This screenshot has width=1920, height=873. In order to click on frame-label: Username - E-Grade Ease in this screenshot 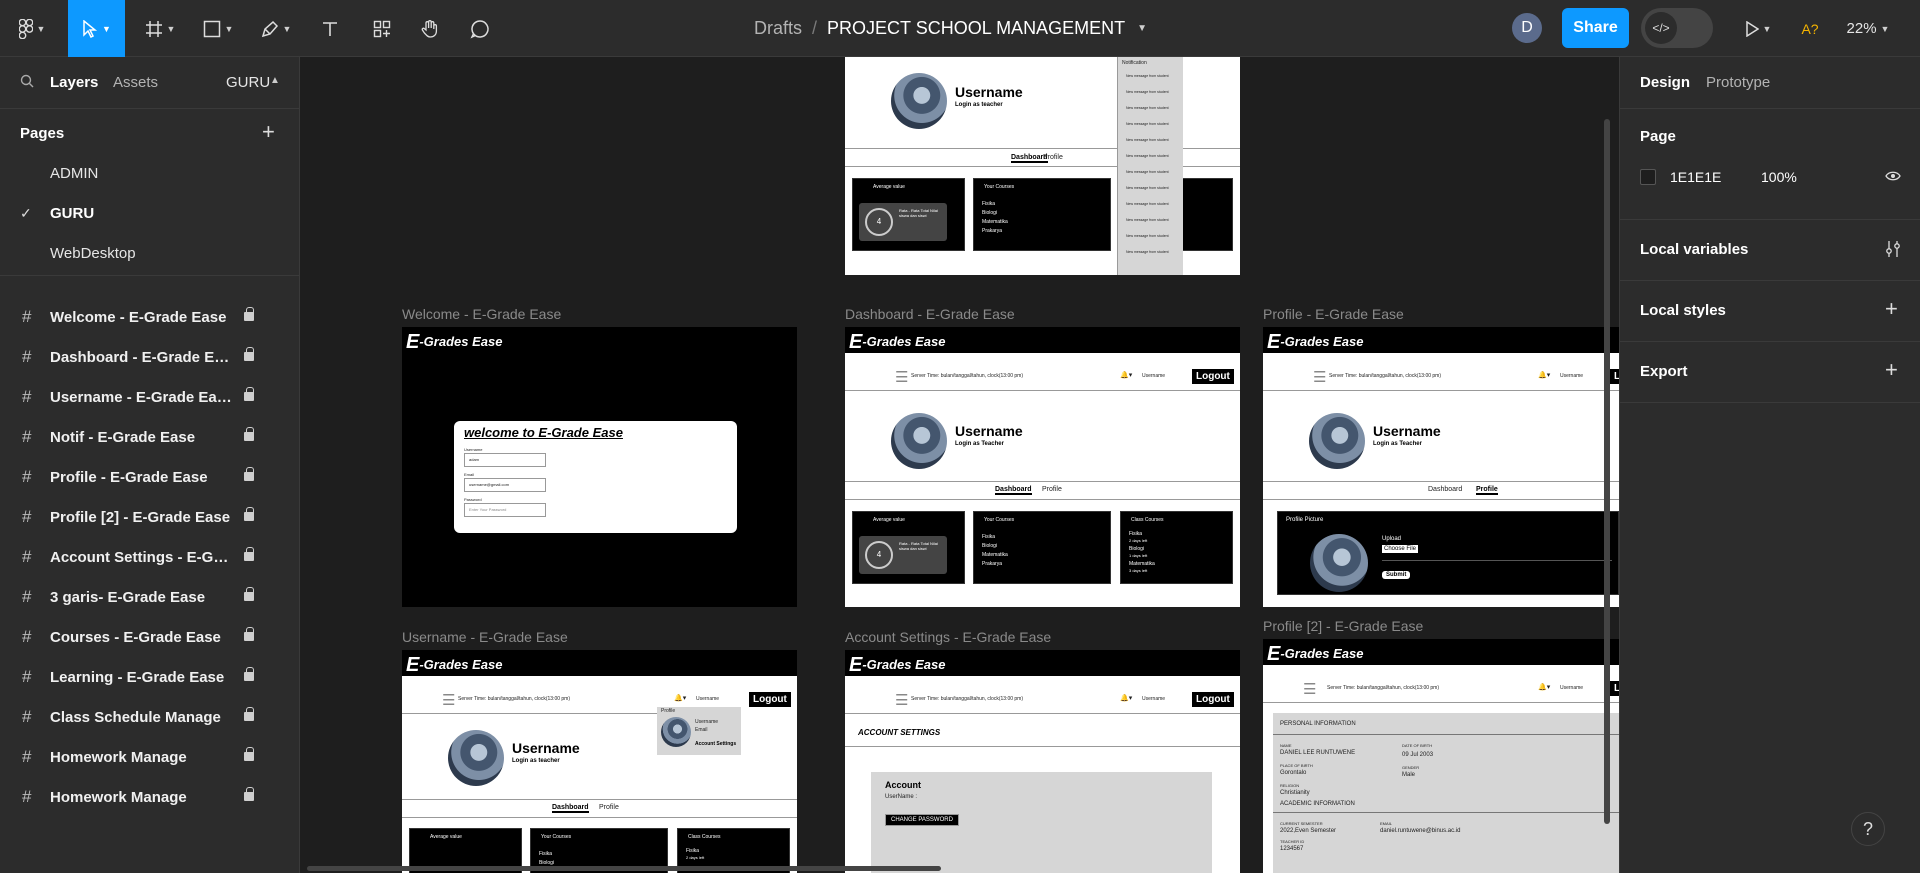, I will do `click(485, 637)`.